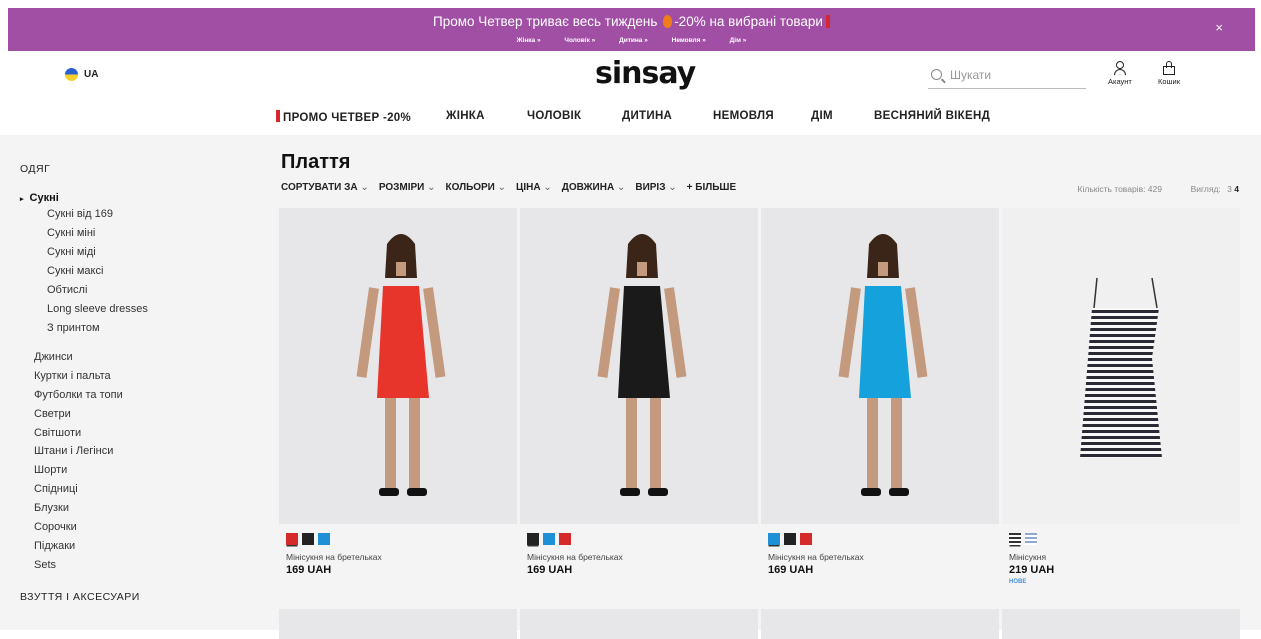 This screenshot has height=639, width=1261. Describe the element at coordinates (1124, 557) in the screenshot. I see `product-name: Мінісукня` at that location.